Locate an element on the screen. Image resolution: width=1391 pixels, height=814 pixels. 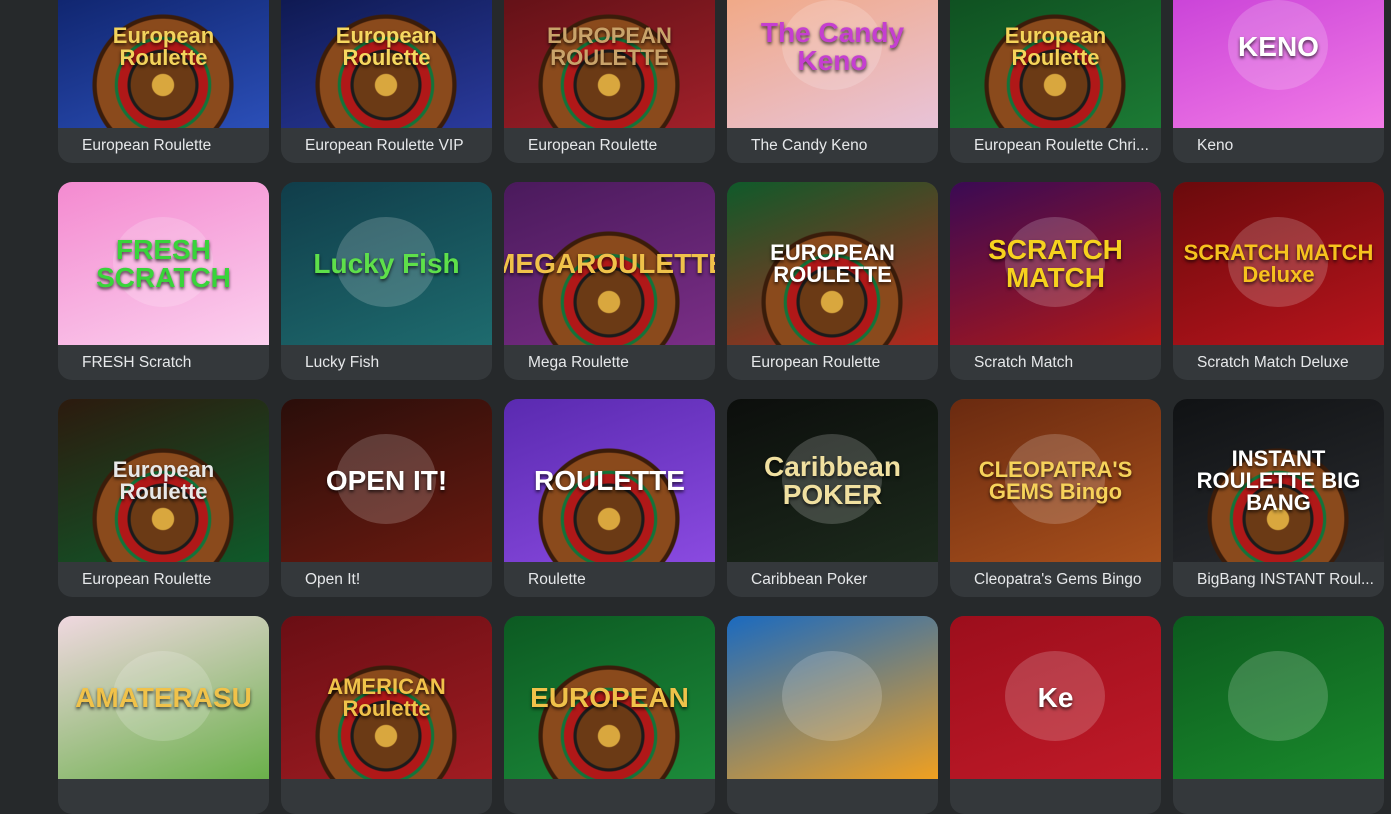
game-card: OPEN IT! Open It! is located at coordinates (386, 498).